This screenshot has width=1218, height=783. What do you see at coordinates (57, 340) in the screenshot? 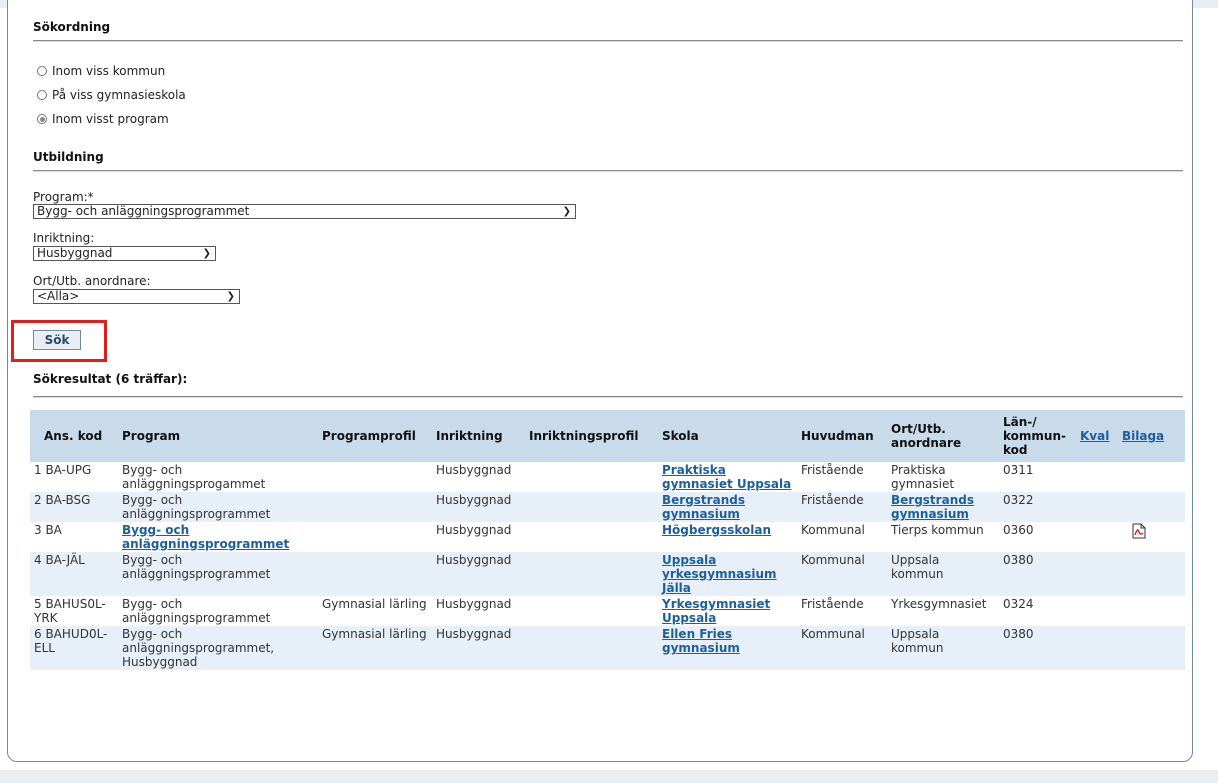
I see `search-button: Sök` at bounding box center [57, 340].